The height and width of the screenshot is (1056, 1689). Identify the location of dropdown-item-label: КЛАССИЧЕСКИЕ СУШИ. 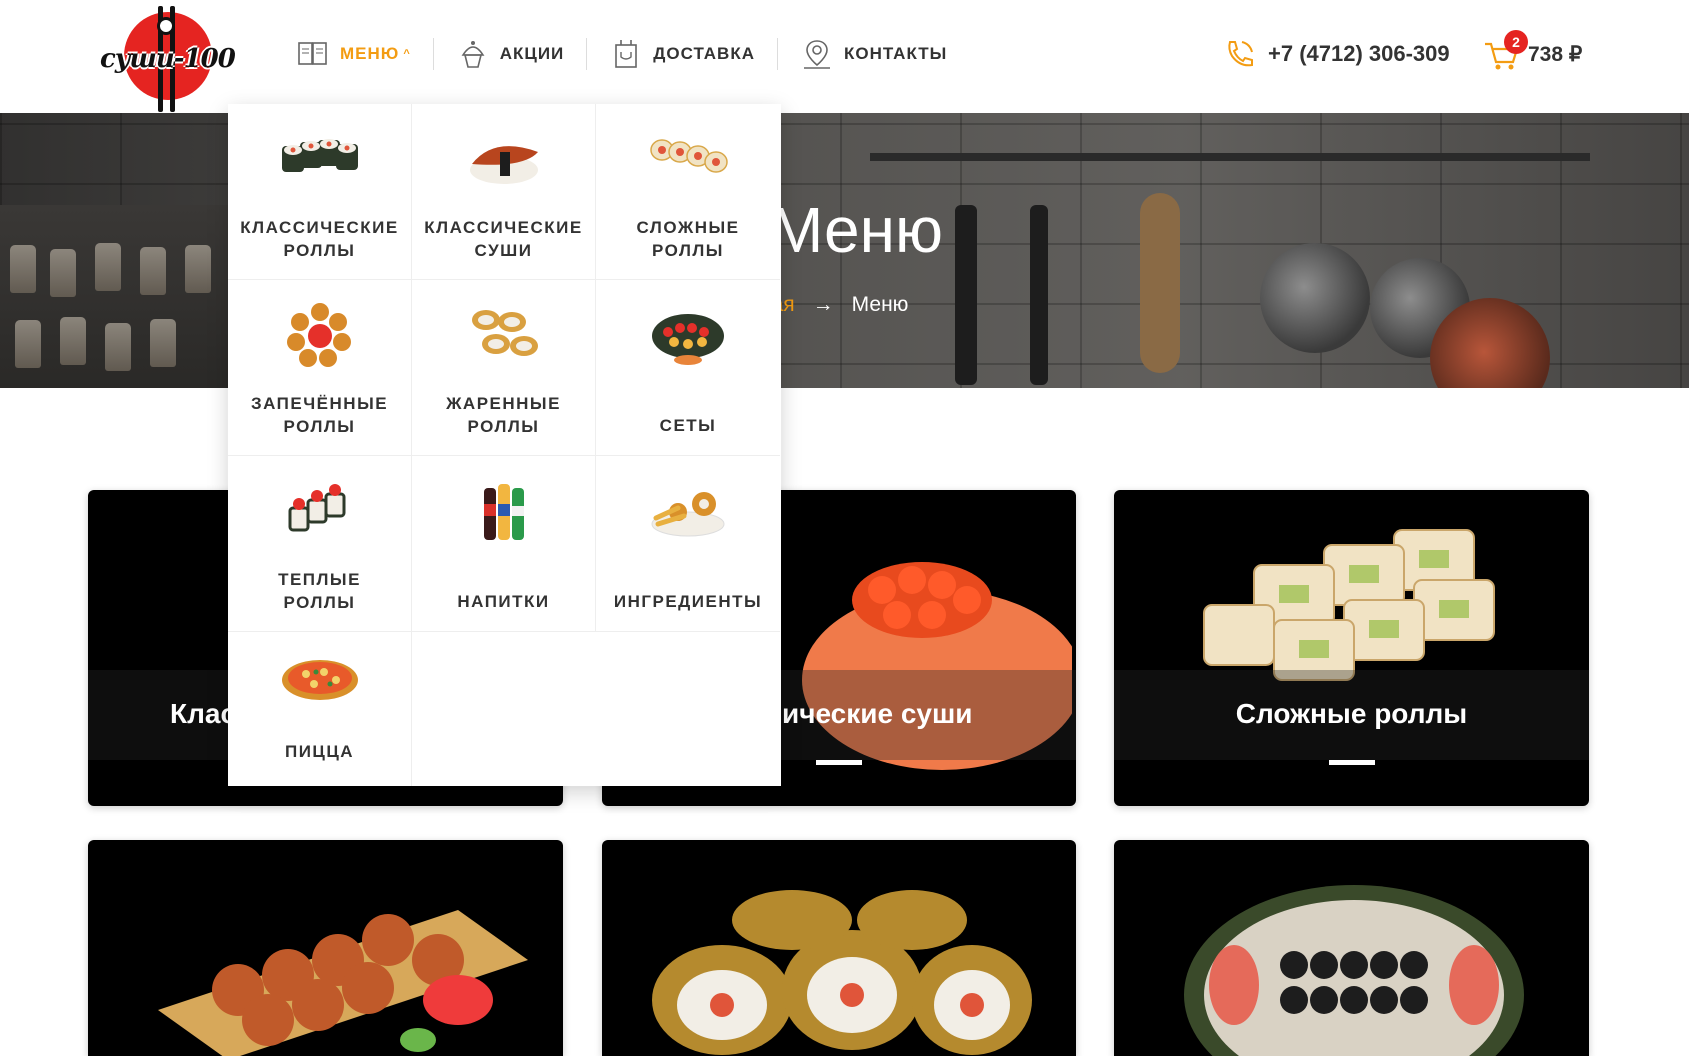
(503, 239).